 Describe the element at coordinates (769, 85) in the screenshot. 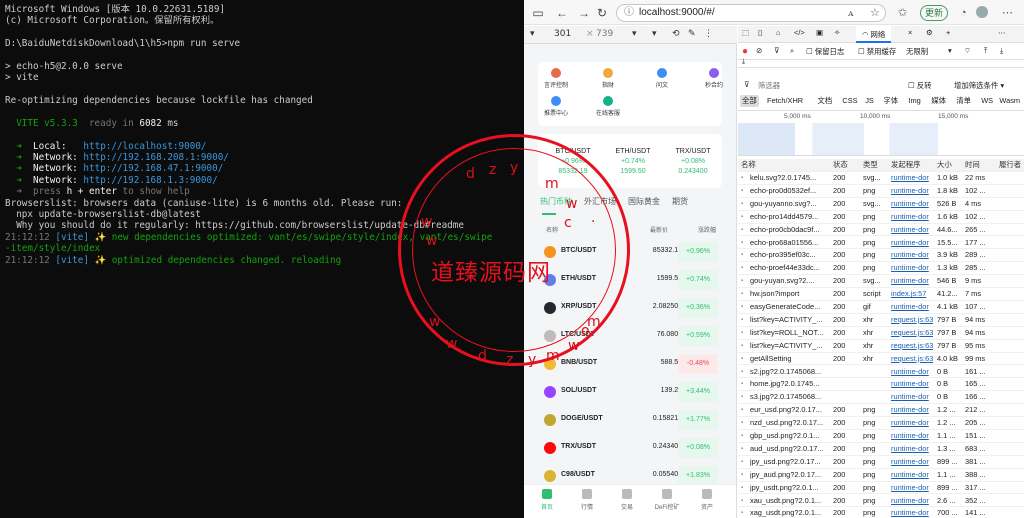

I see `filter-input: 筛选器` at that location.